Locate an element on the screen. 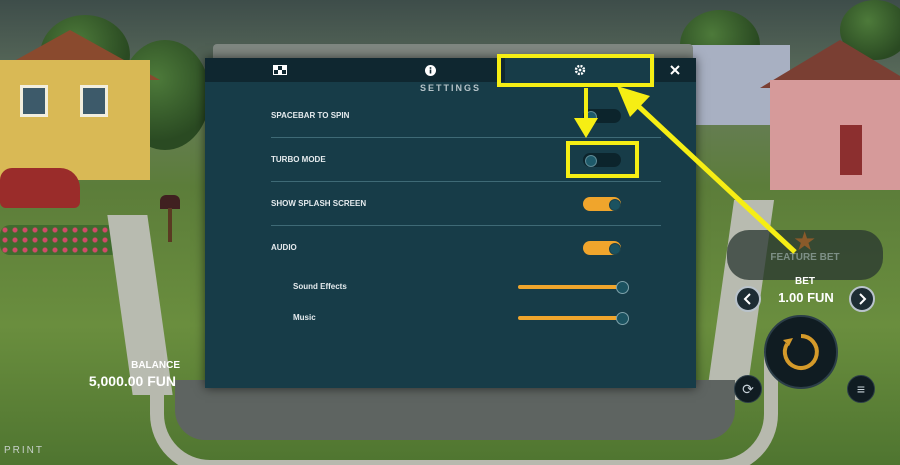 The width and height of the screenshot is (900, 465). balance-value: 5,000.00 FUN is located at coordinates (132, 381).